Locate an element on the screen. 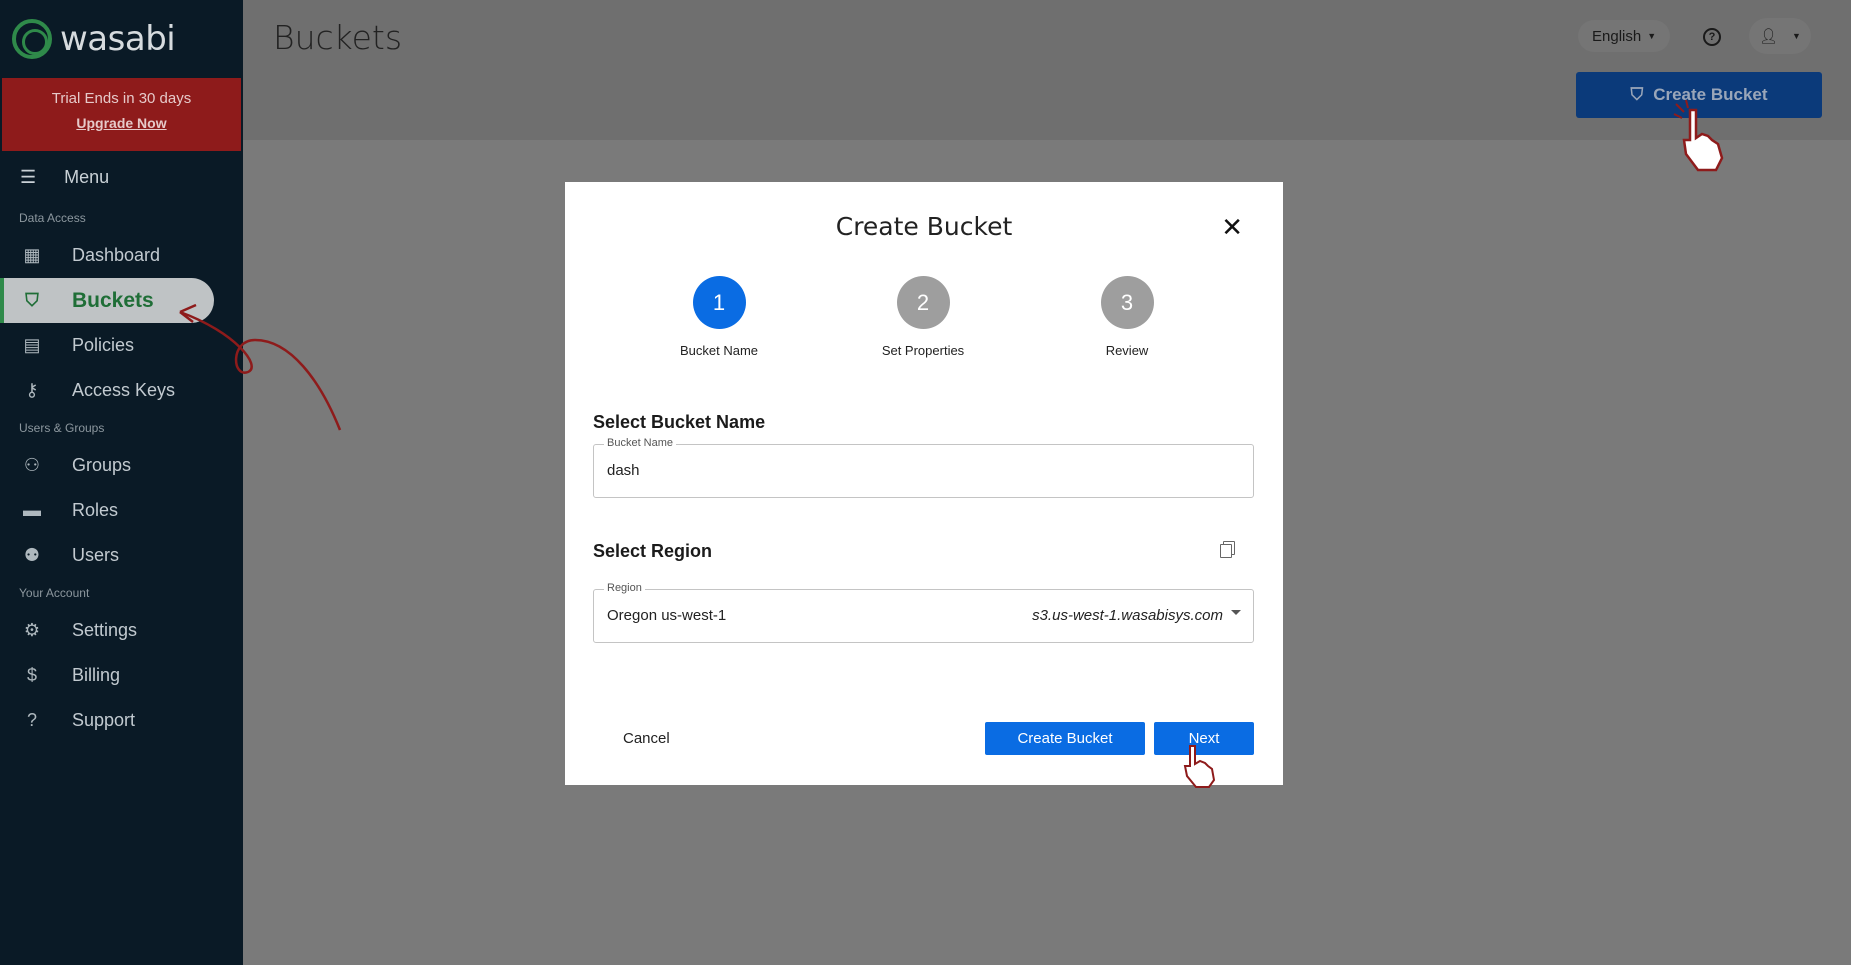 The image size is (1851, 965). sidebar-item-access-keys: ⚷ Access Keys is located at coordinates (121, 390).